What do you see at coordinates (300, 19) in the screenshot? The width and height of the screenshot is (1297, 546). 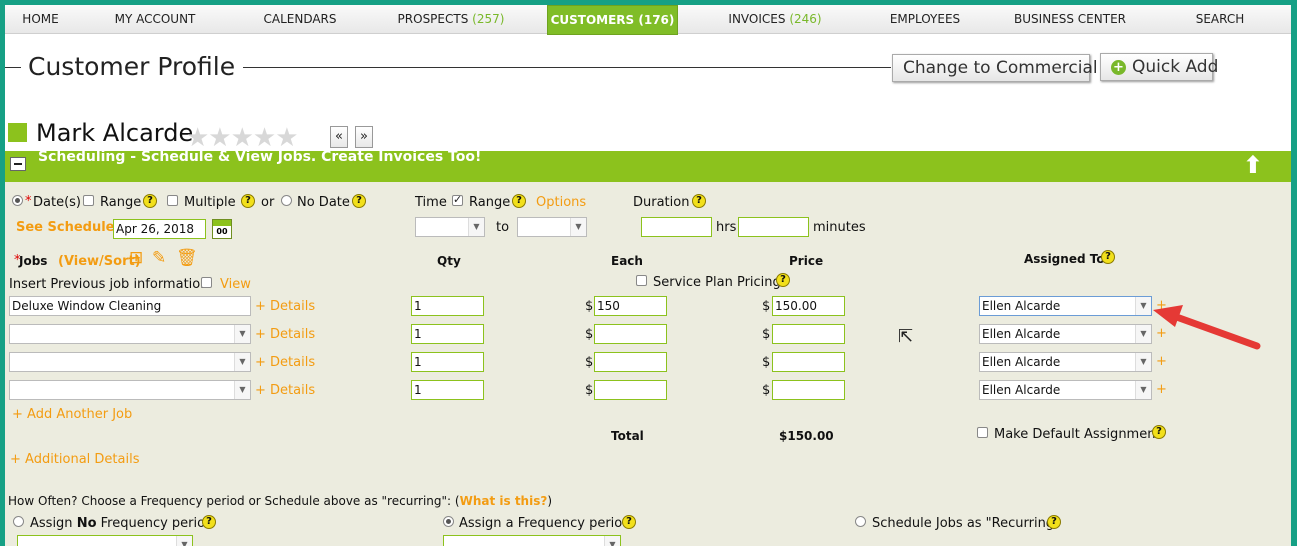 I see `nav-calendars: CALENDARS` at bounding box center [300, 19].